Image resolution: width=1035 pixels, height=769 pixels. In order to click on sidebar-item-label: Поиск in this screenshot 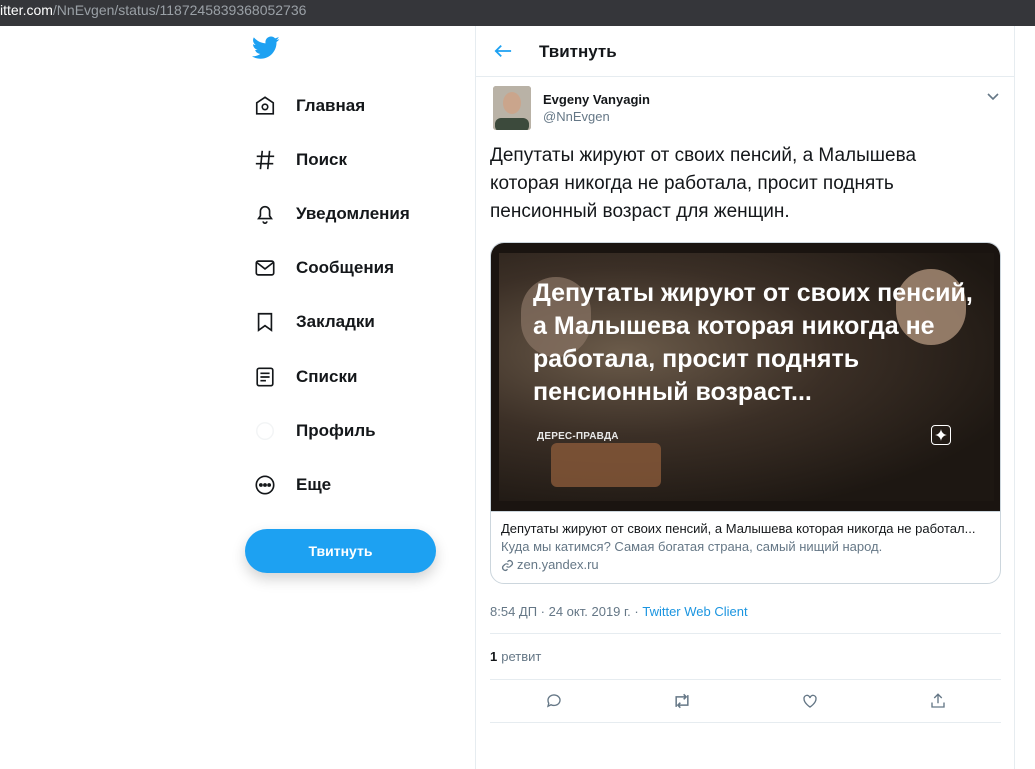, I will do `click(322, 159)`.